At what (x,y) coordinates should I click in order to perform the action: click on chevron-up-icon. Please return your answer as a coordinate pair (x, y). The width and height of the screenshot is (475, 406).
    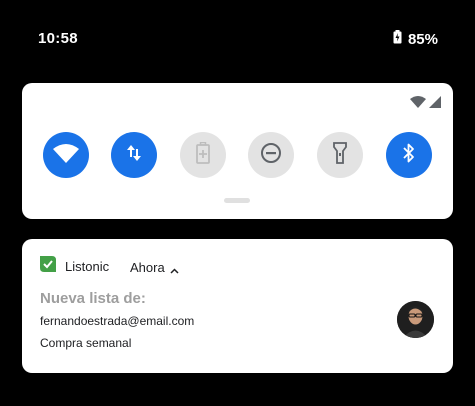
    Looking at the image, I should click on (174, 270).